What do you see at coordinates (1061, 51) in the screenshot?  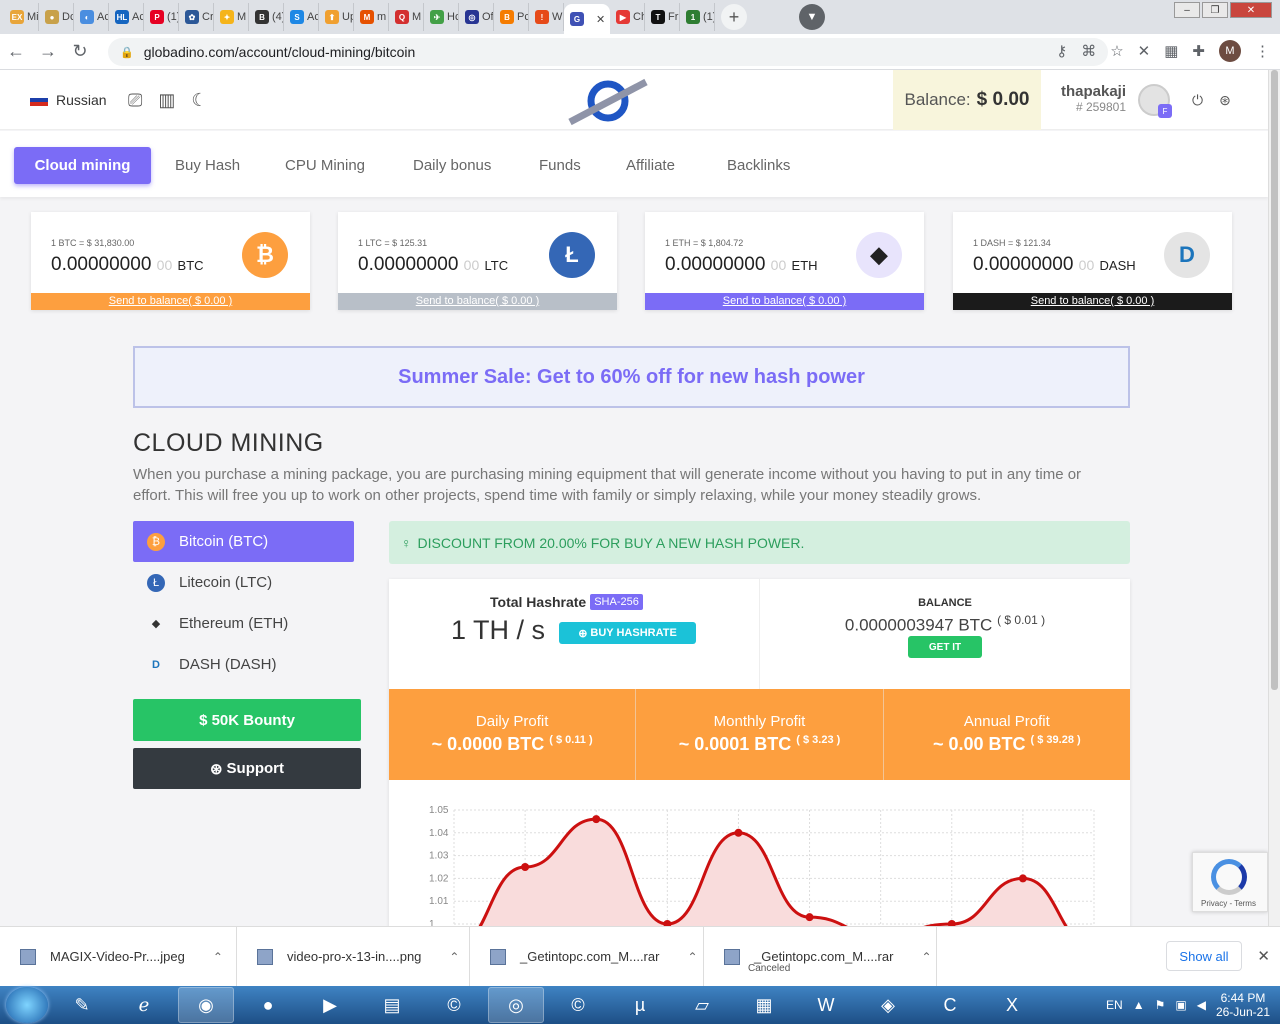 I see `key-icon: ⚷` at bounding box center [1061, 51].